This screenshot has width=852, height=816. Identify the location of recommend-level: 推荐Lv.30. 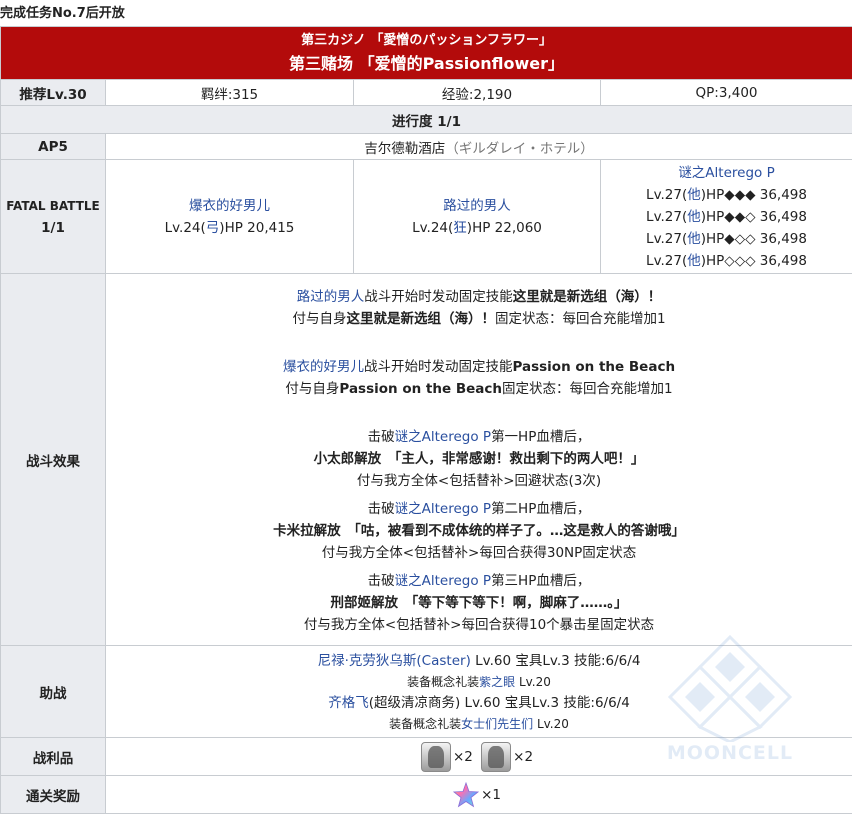
(53, 92).